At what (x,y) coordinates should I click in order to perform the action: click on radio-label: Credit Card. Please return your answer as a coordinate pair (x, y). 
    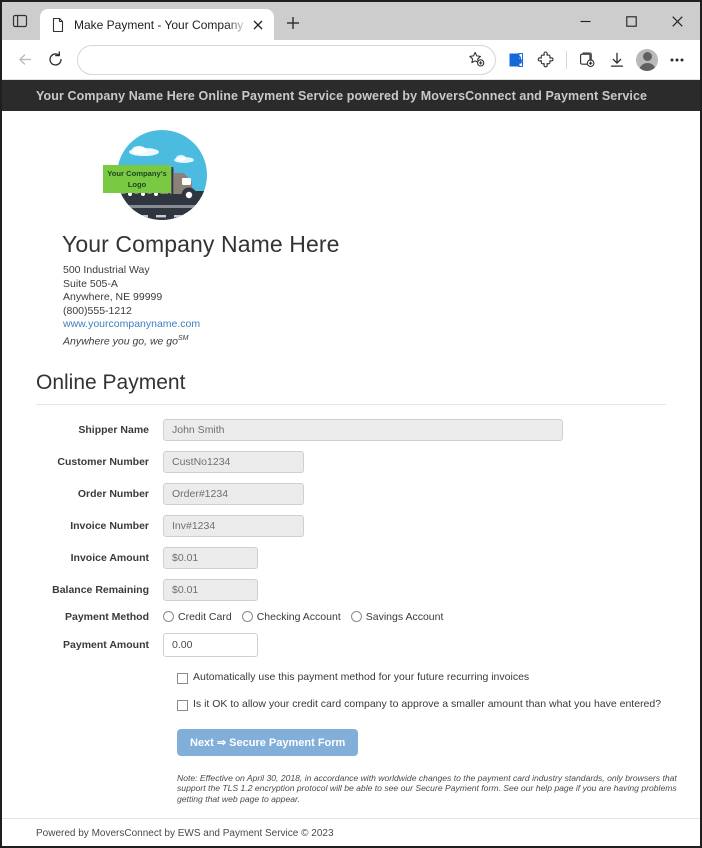
    Looking at the image, I should click on (205, 616).